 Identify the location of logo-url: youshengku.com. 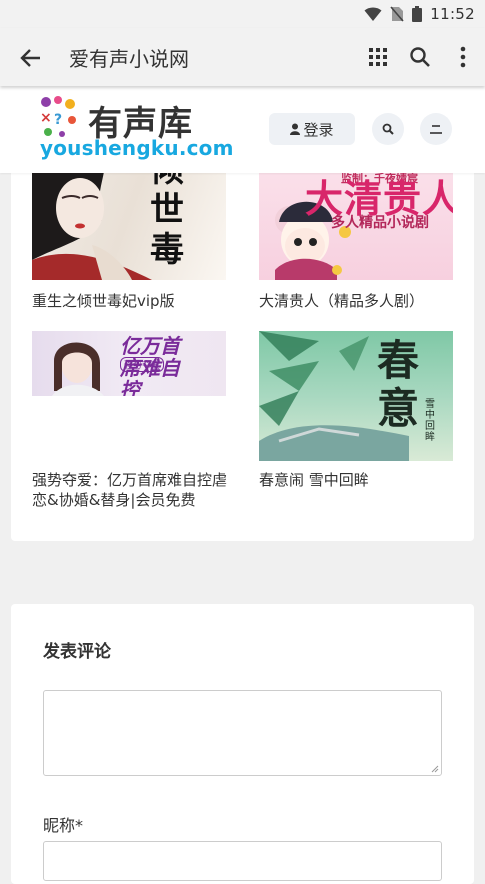
(137, 148).